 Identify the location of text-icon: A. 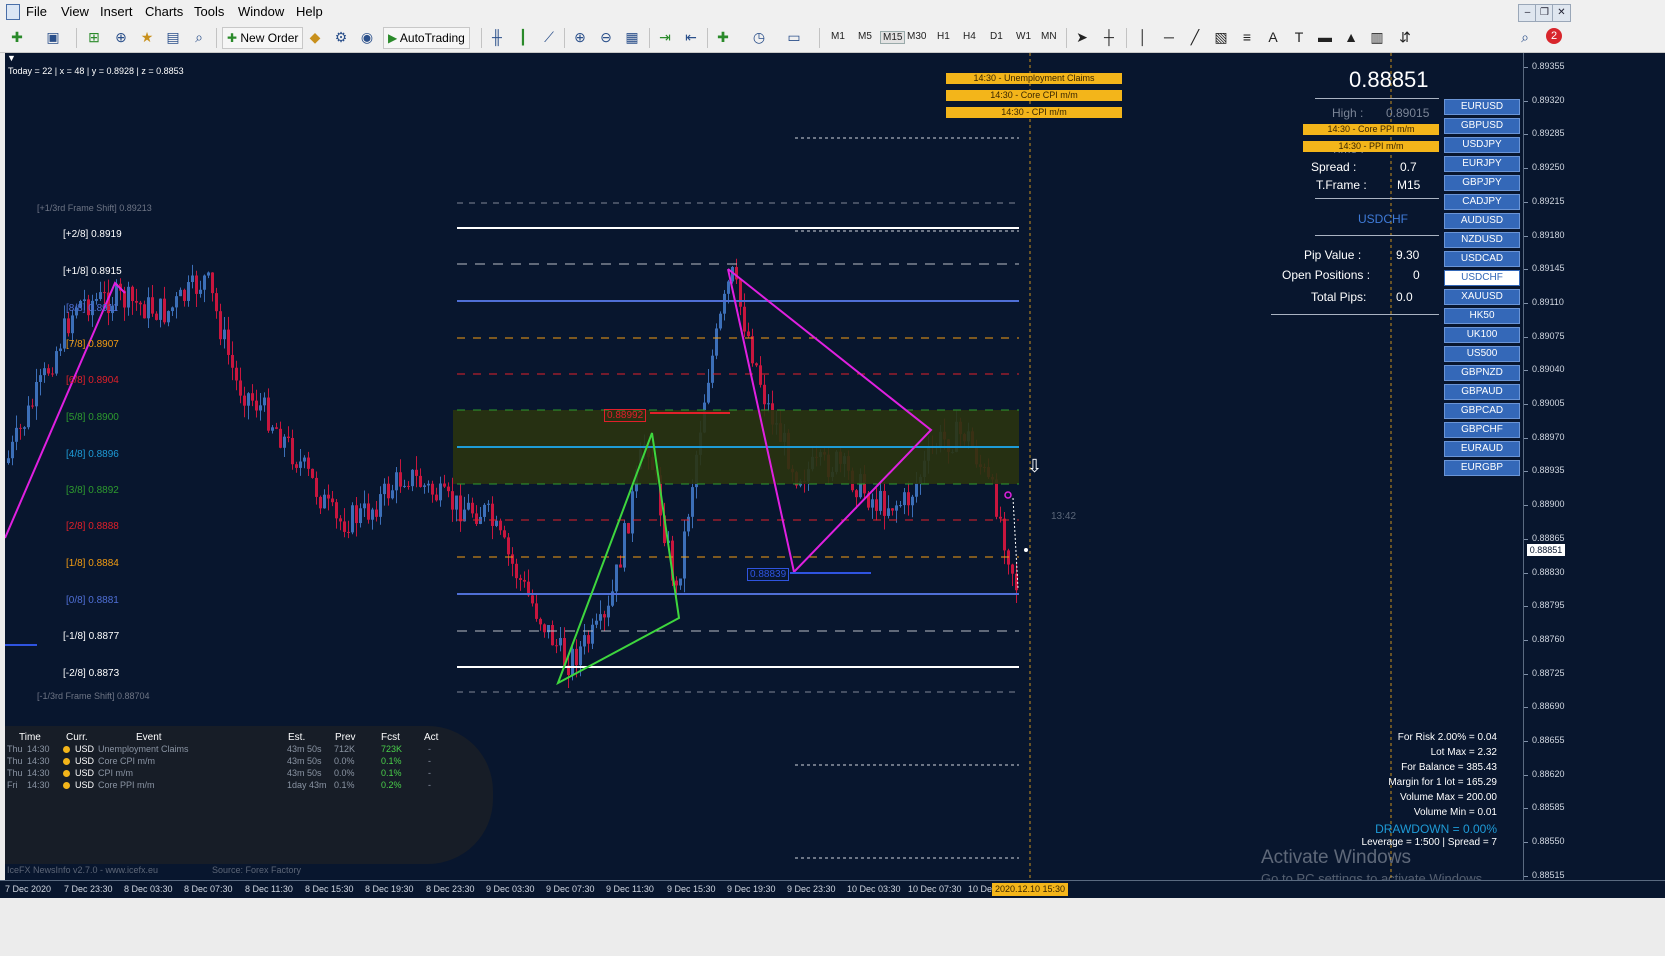
(1273, 37).